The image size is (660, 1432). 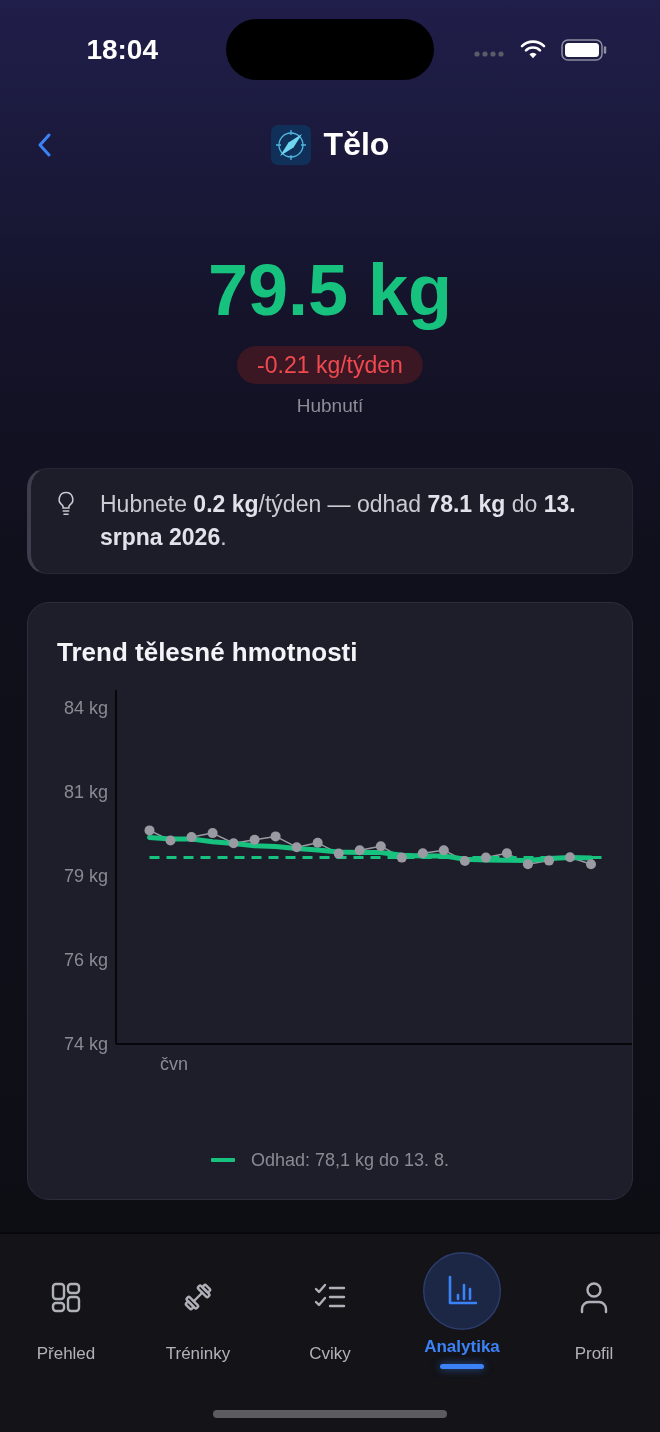 I want to click on compass-icon, so click(x=290, y=145).